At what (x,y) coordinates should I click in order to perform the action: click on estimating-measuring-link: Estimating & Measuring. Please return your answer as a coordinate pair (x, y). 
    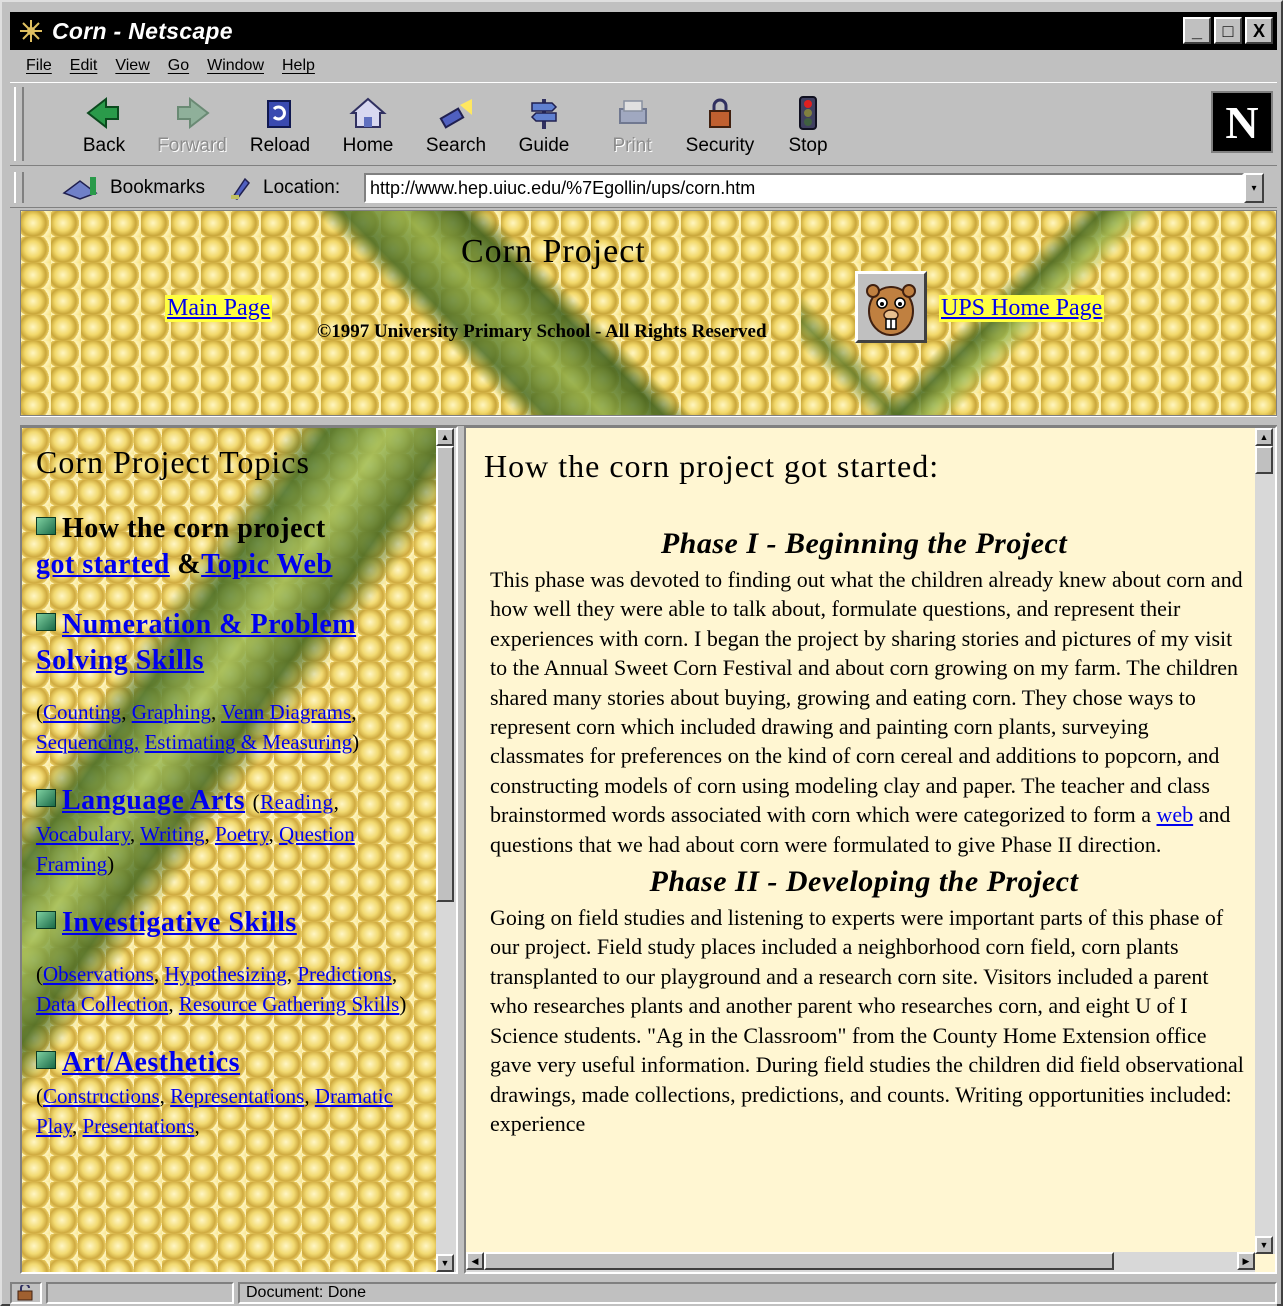
    Looking at the image, I should click on (248, 742).